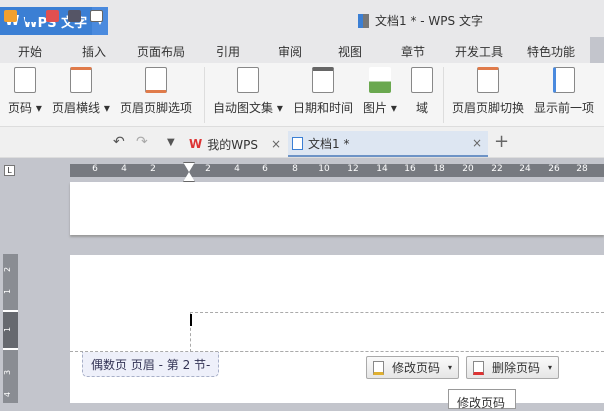 This screenshot has width=604, height=411. What do you see at coordinates (323, 80) in the screenshot?
I see `calendar-icon` at bounding box center [323, 80].